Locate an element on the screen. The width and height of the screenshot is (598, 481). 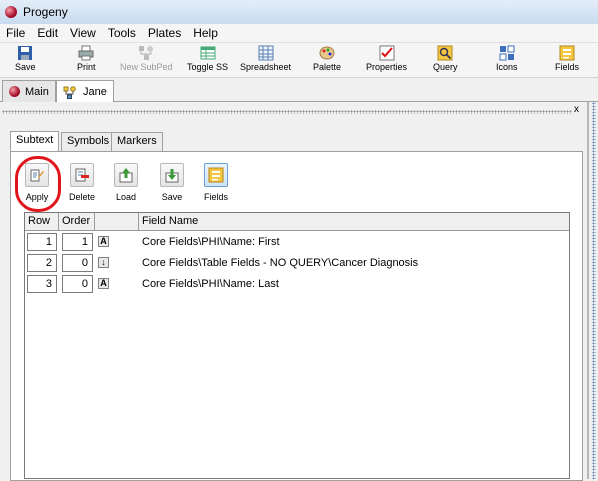
icons-icon is located at coordinates (507, 53).